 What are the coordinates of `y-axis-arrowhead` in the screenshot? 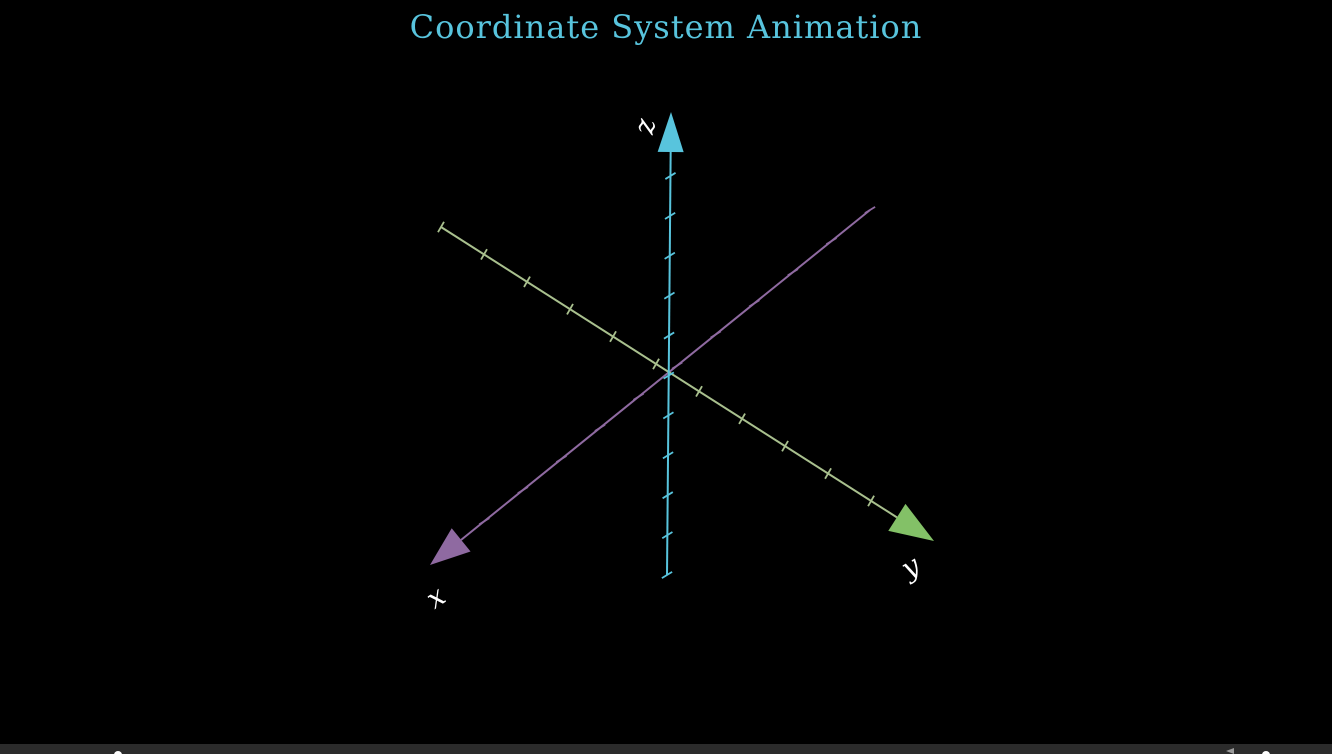 It's located at (911, 522).